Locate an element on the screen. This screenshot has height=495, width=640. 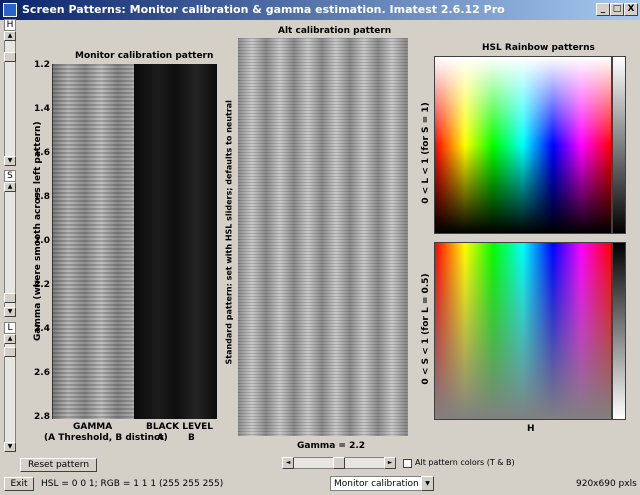
alt-gamma-slider-thumb is located at coordinates (339, 463).